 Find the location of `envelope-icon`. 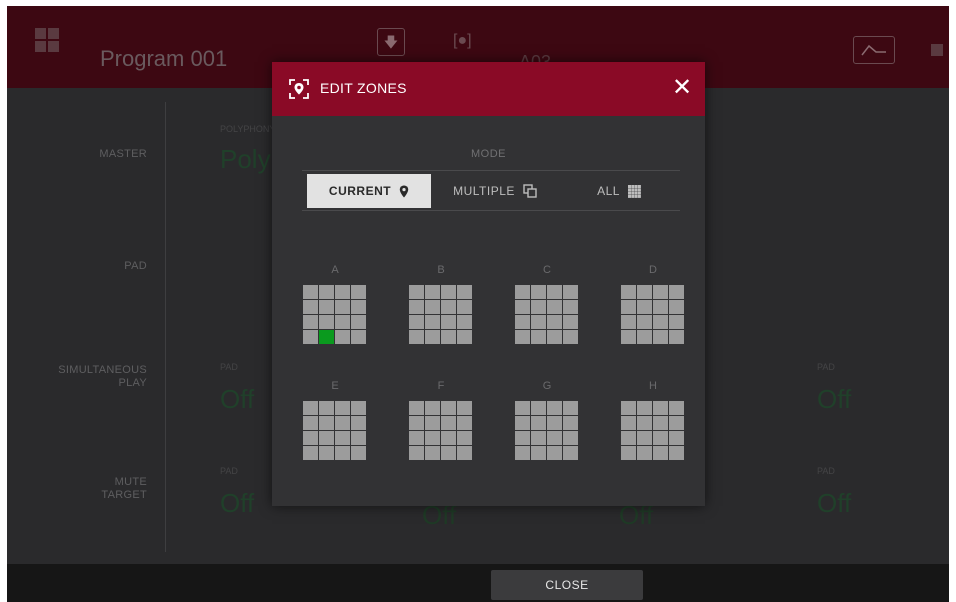

envelope-icon is located at coordinates (874, 50).